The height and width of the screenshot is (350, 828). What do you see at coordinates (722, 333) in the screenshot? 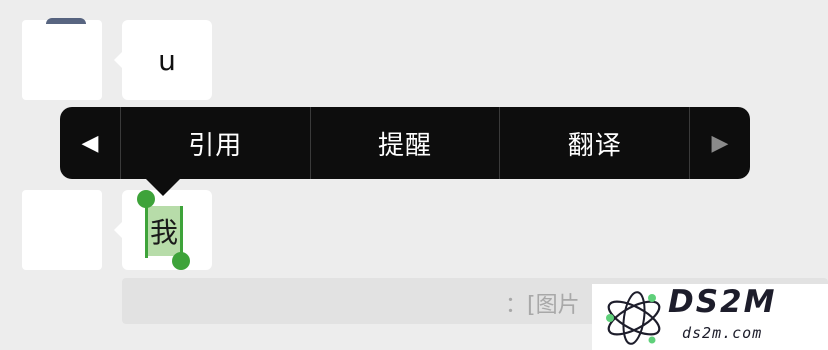
I see `watermark-secondary: ds2m.com` at bounding box center [722, 333].